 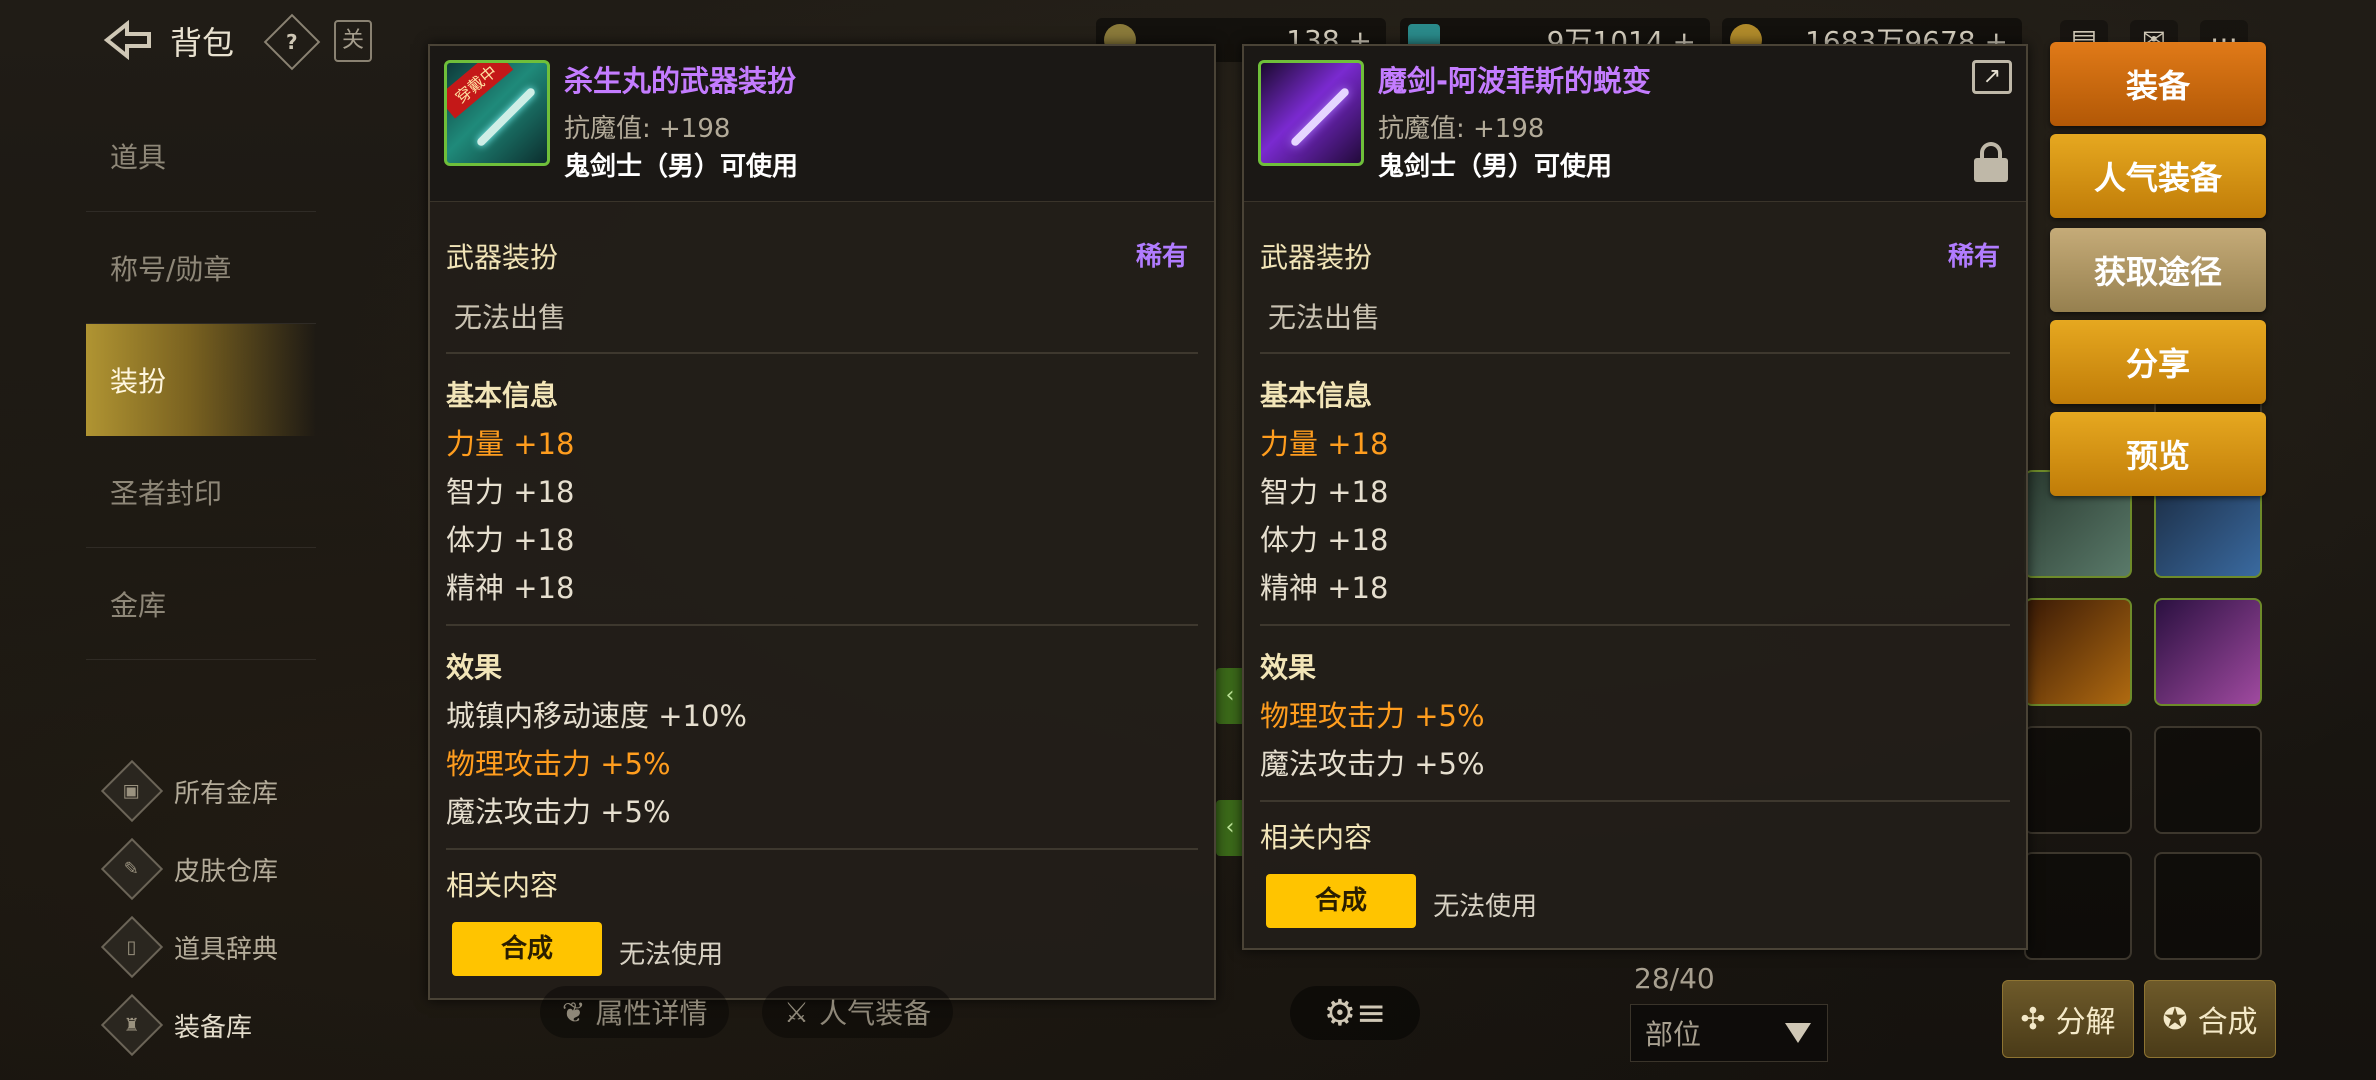 What do you see at coordinates (201, 492) in the screenshot?
I see `nav-item-seal: 圣者封印` at bounding box center [201, 492].